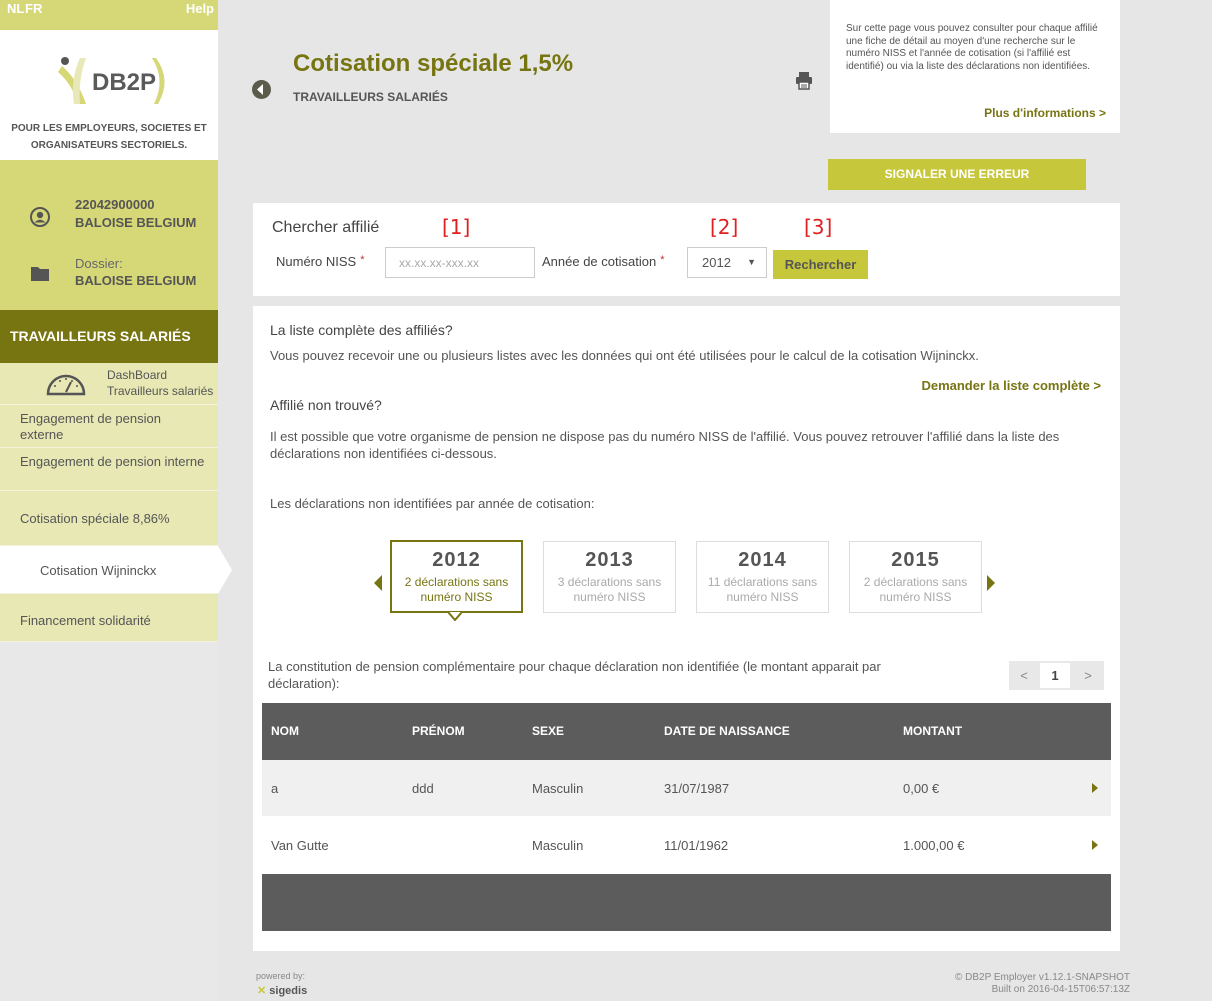 This screenshot has width=1212, height=1001. What do you see at coordinates (370, 97) in the screenshot?
I see `page-subtitle: TRAVAILLEURS SALARIÉS` at bounding box center [370, 97].